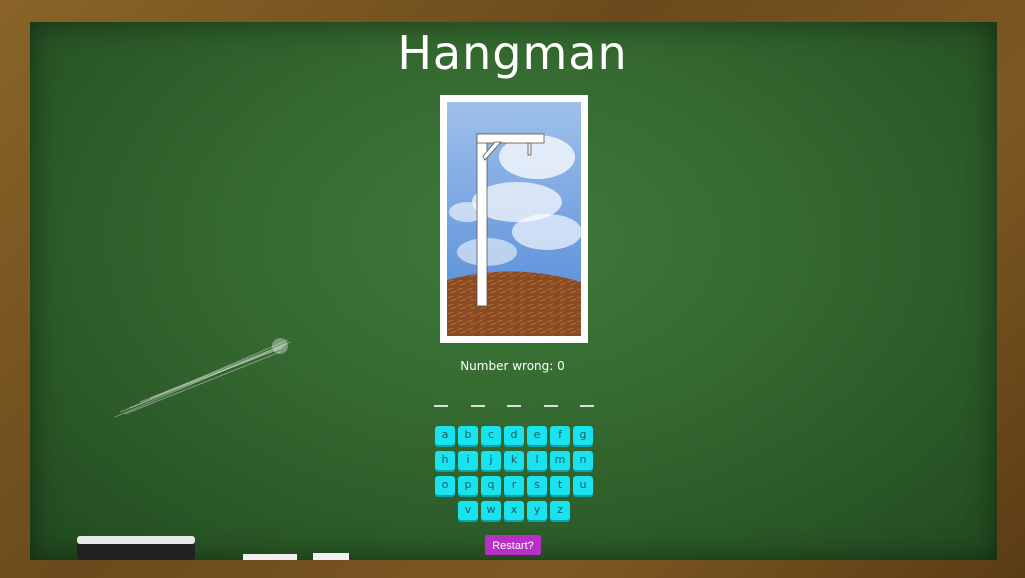 The image size is (1025, 578). Describe the element at coordinates (445, 460) in the screenshot. I see `key-h: h` at that location.